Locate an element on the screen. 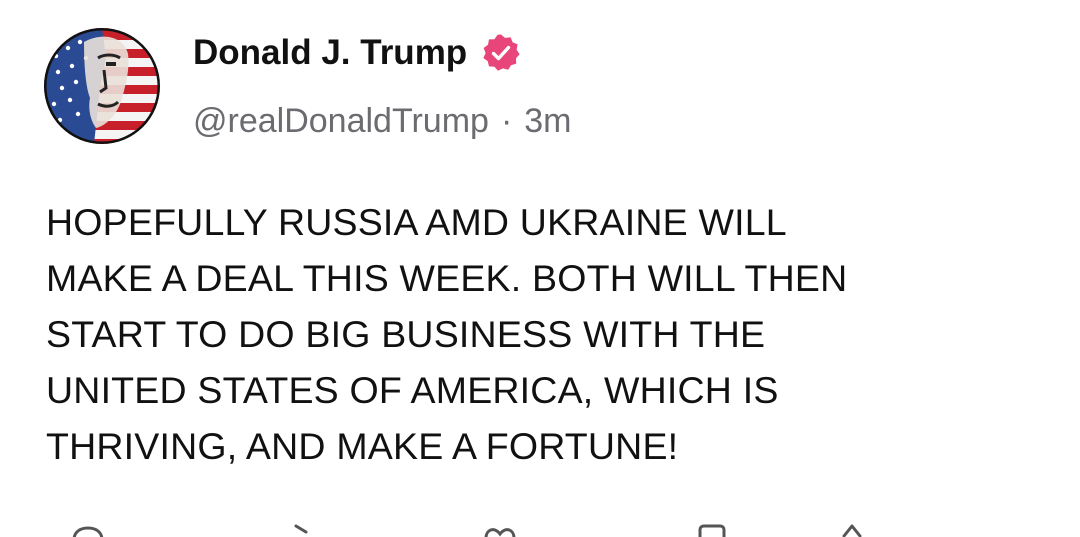 This screenshot has height=537, width=1080. author-handle: @realDonaldTrump is located at coordinates (341, 121).